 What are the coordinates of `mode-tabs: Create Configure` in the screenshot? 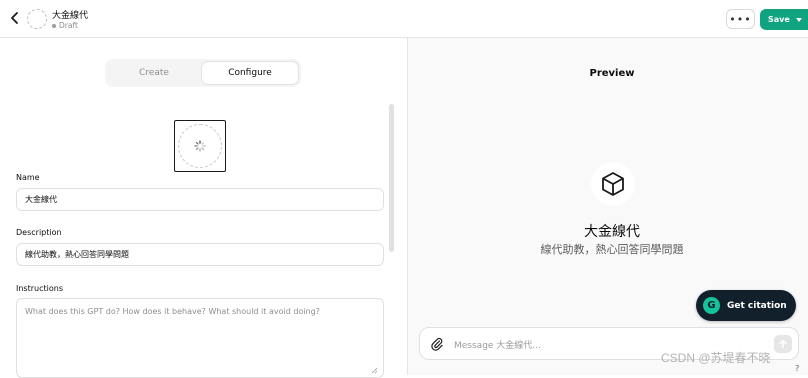 It's located at (203, 73).